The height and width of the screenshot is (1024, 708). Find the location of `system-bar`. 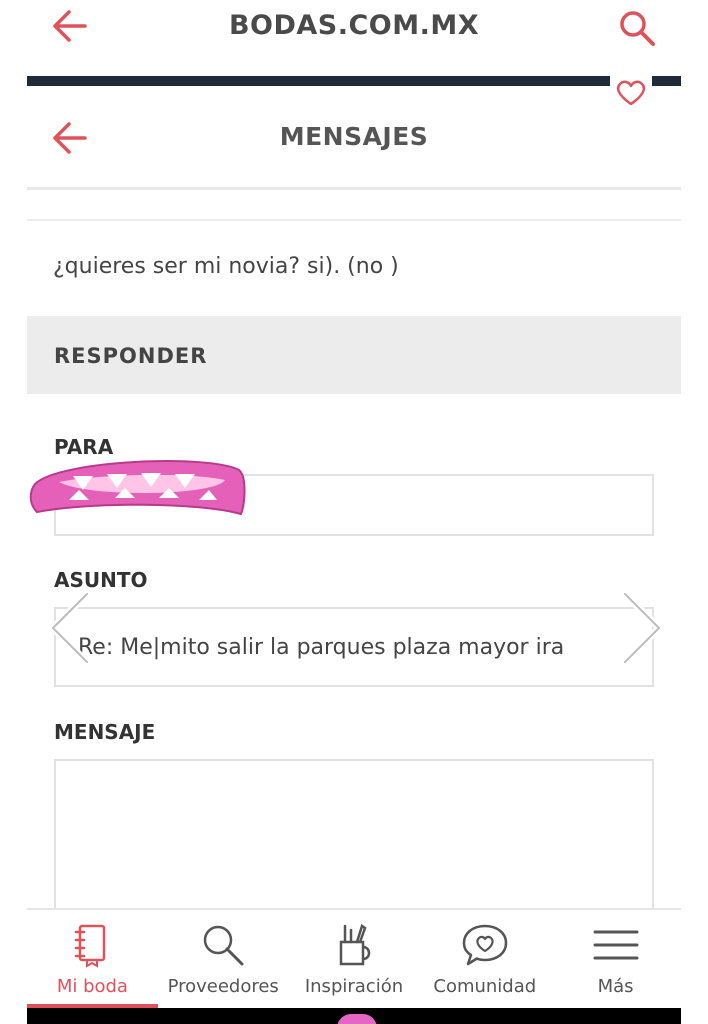

system-bar is located at coordinates (354, 1016).